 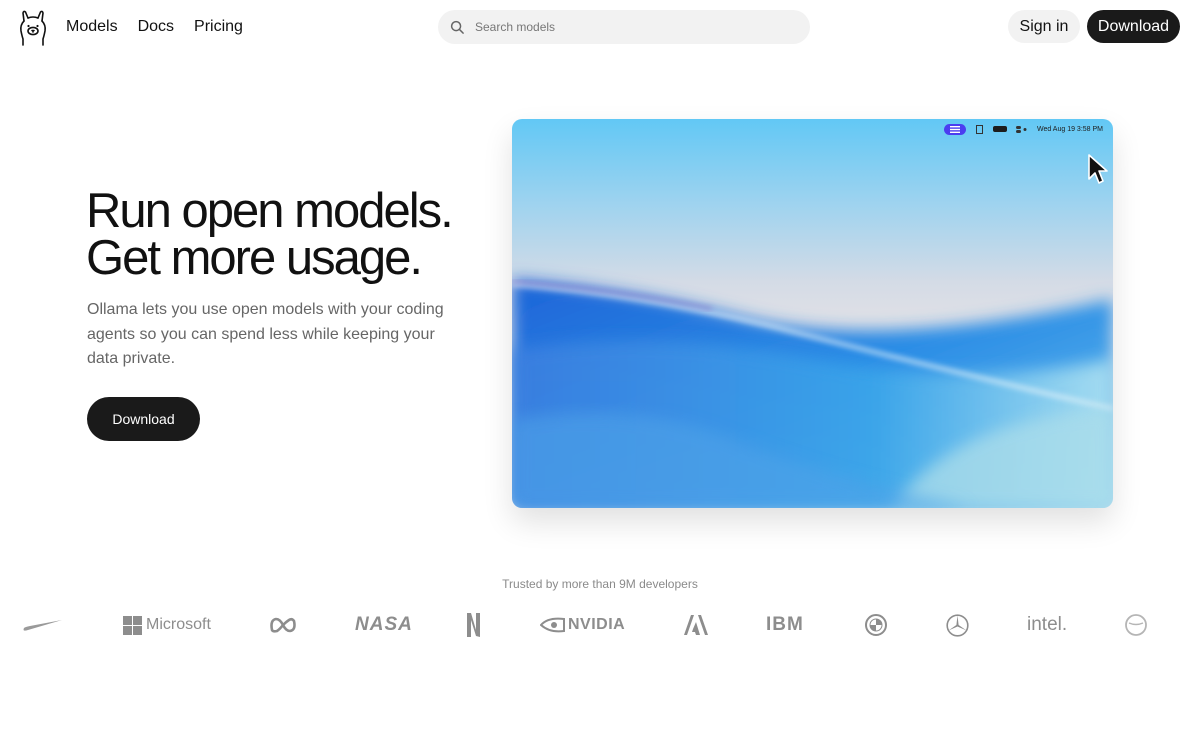 I want to click on nav-download-button: Download, so click(x=1133, y=26).